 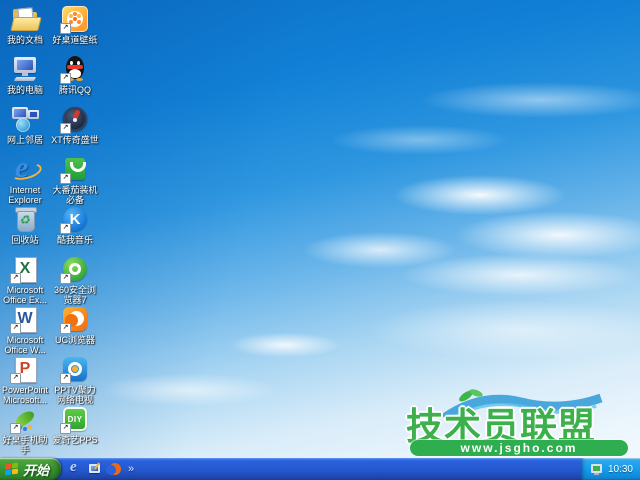 What do you see at coordinates (75, 340) in the screenshot?
I see `icon-label: UC浏览器` at bounding box center [75, 340].